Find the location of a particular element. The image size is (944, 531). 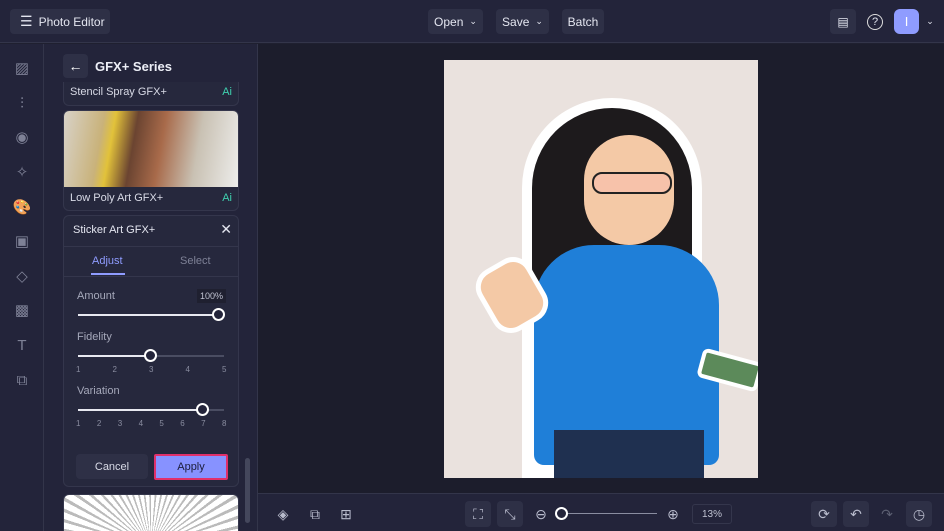

palette-icon: 🎨 is located at coordinates (22, 207).